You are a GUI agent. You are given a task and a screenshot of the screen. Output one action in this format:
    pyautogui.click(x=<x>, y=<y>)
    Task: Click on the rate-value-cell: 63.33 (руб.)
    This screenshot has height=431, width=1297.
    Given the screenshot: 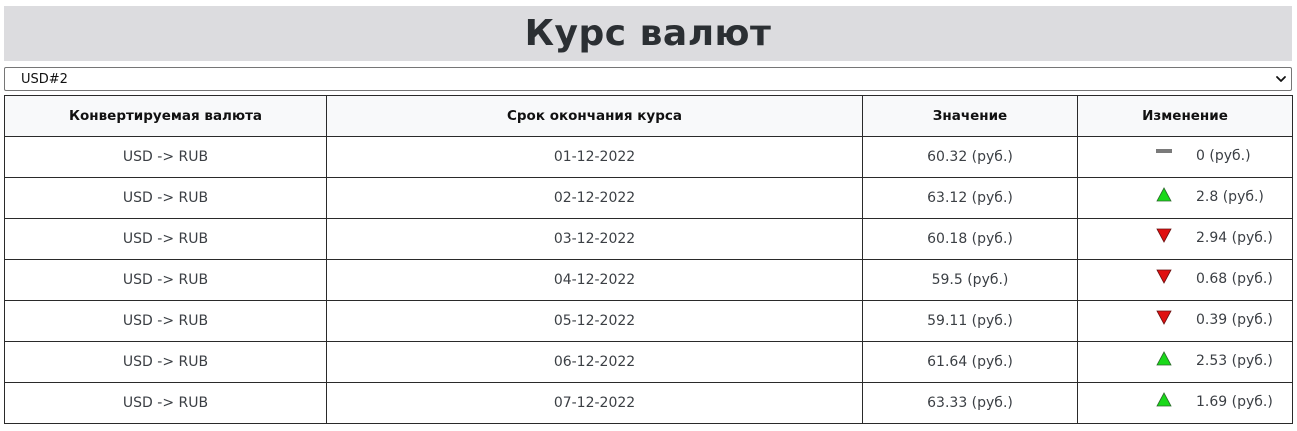 What is the action you would take?
    pyautogui.click(x=970, y=403)
    